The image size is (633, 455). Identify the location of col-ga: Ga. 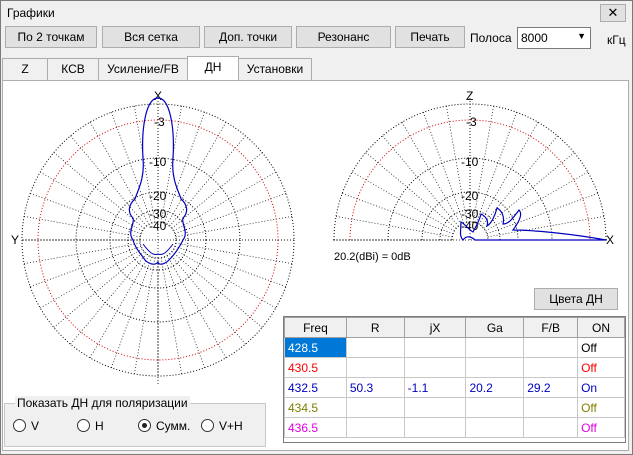
(495, 327).